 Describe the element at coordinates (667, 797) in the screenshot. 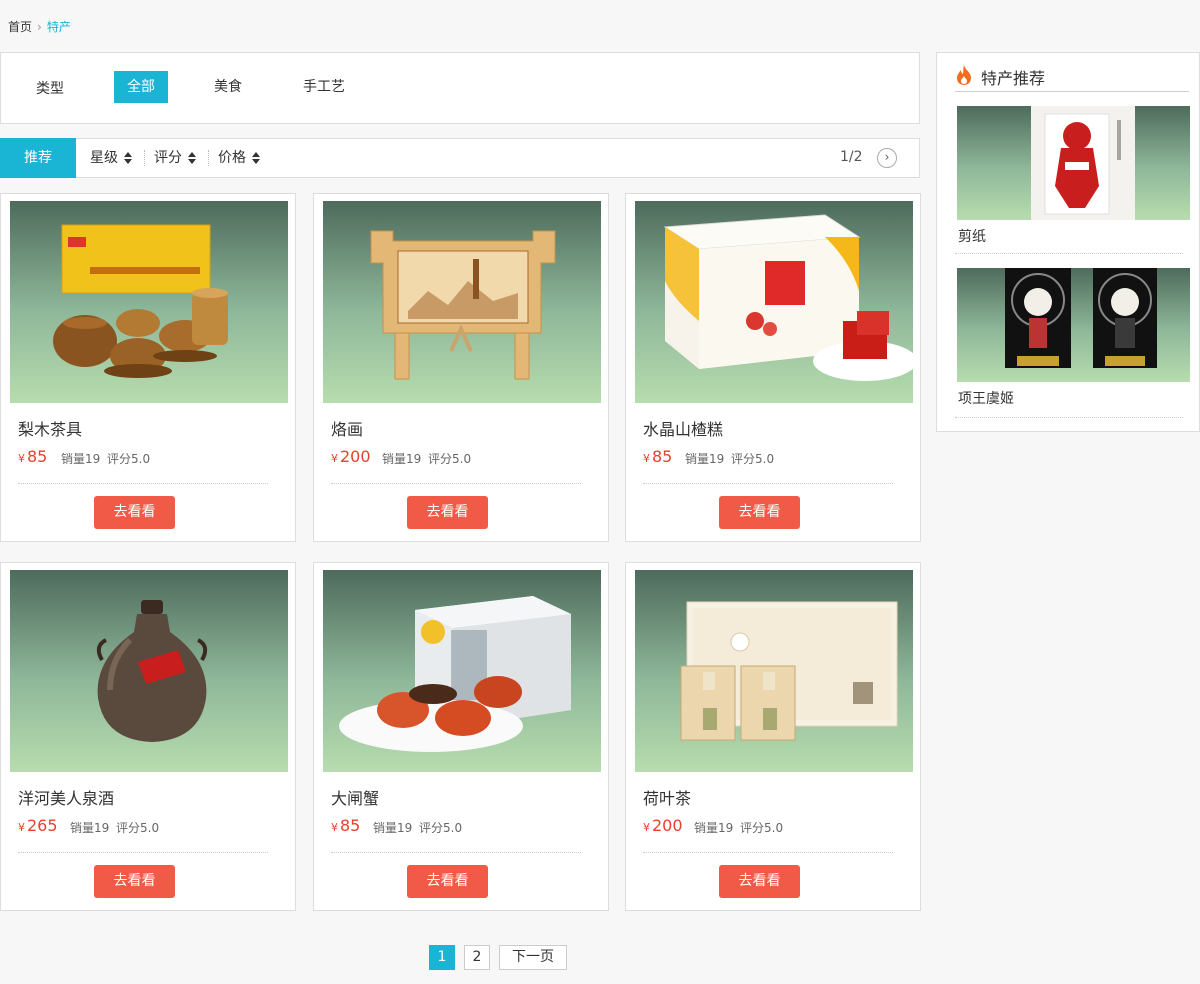

I see `product-name: 荷叶茶` at that location.